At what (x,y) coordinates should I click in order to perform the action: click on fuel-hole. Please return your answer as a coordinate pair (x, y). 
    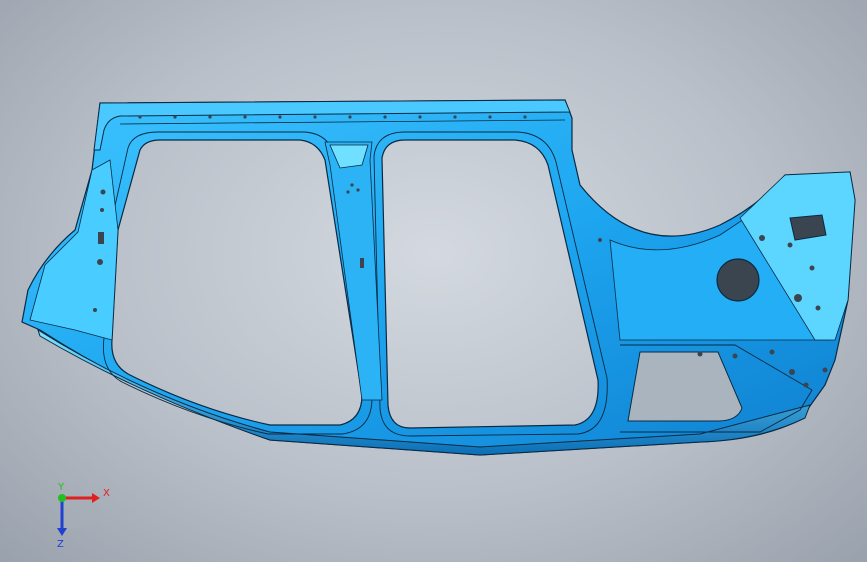
    Looking at the image, I should click on (738, 280).